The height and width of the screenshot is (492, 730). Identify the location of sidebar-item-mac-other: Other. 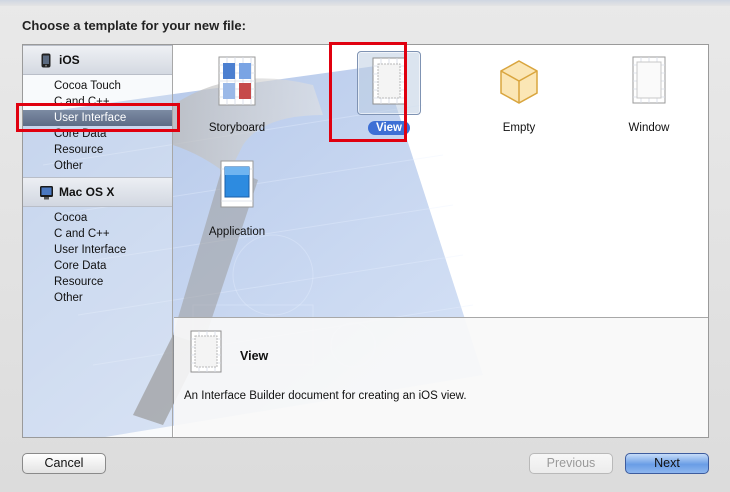
(97, 298).